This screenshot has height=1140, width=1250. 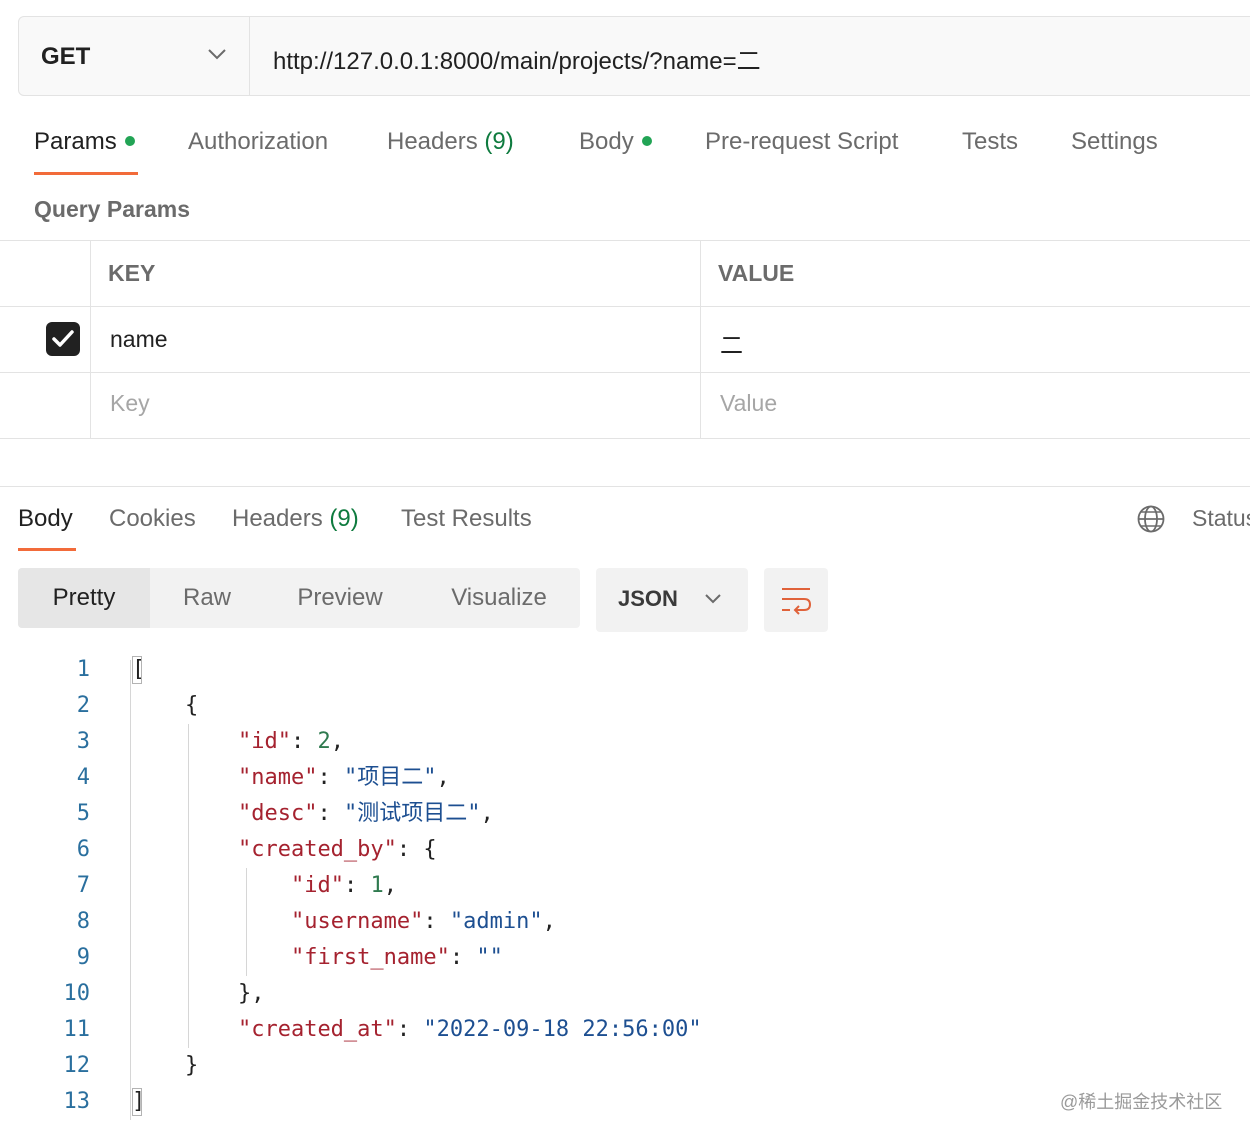 I want to click on wrap-lines-icon, so click(x=797, y=601).